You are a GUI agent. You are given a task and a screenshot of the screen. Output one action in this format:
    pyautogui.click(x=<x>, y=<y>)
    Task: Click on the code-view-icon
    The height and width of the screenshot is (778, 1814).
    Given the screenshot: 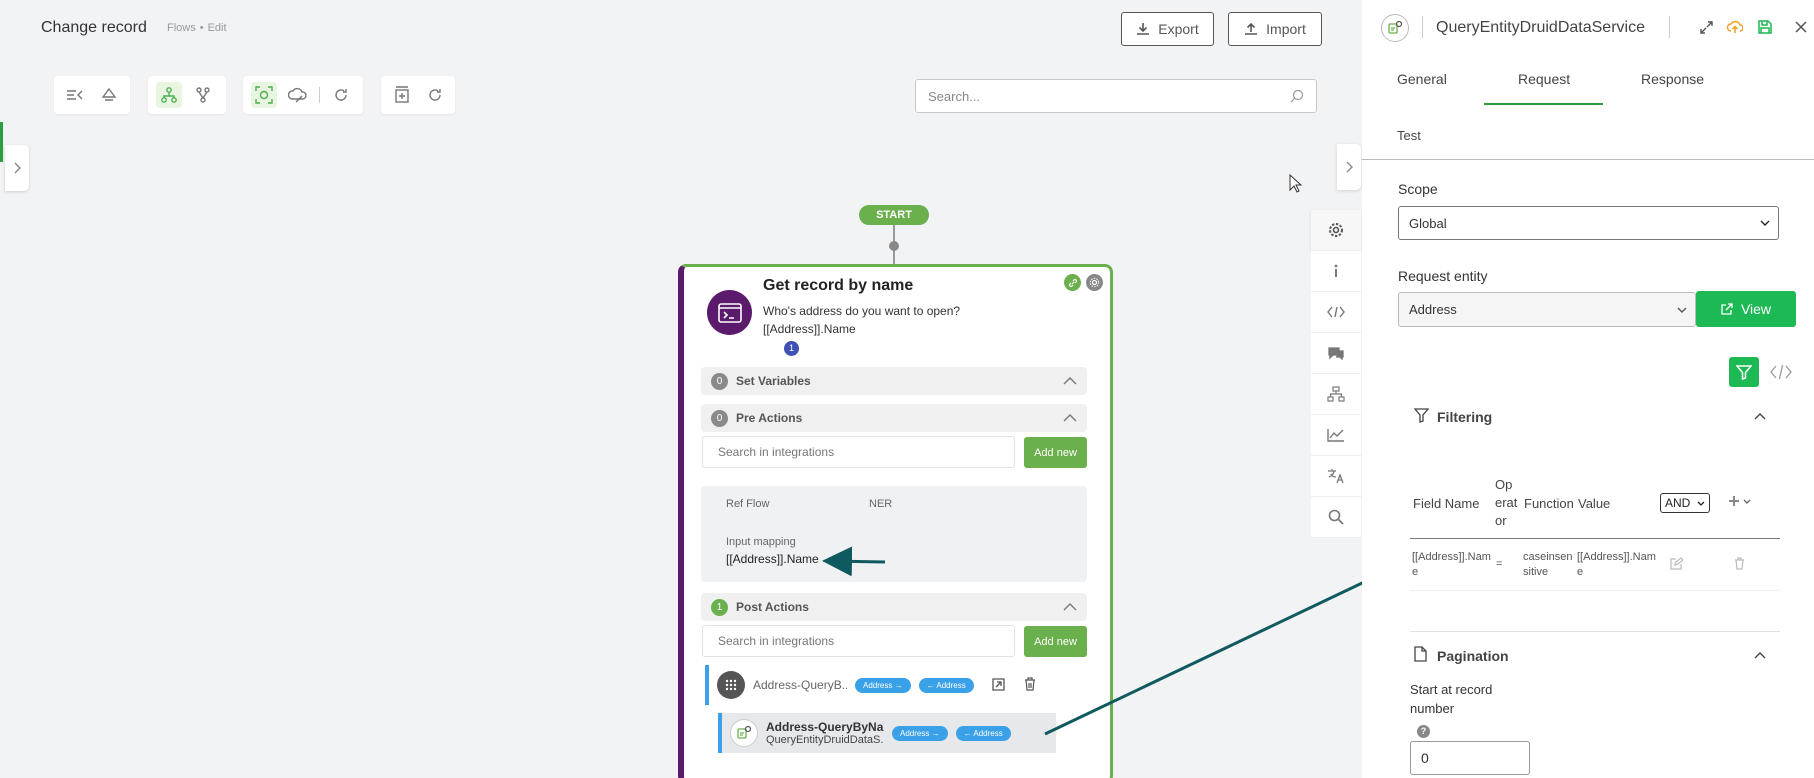 What is the action you would take?
    pyautogui.click(x=1781, y=372)
    